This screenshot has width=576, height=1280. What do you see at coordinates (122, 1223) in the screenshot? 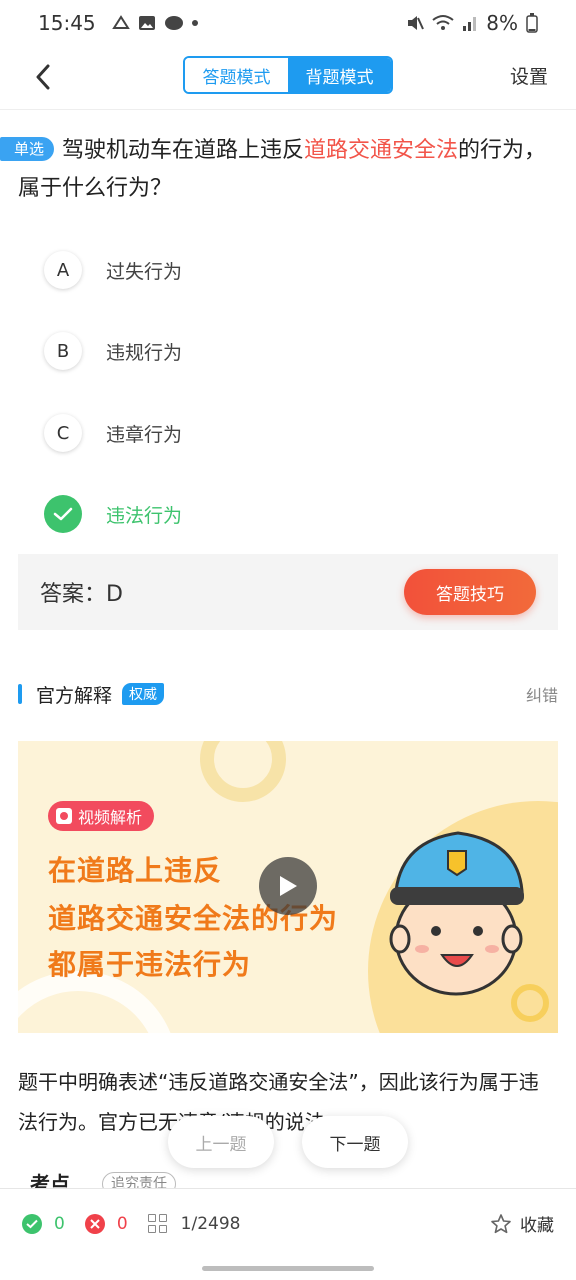
I see `wrong-count-value: 0` at bounding box center [122, 1223].